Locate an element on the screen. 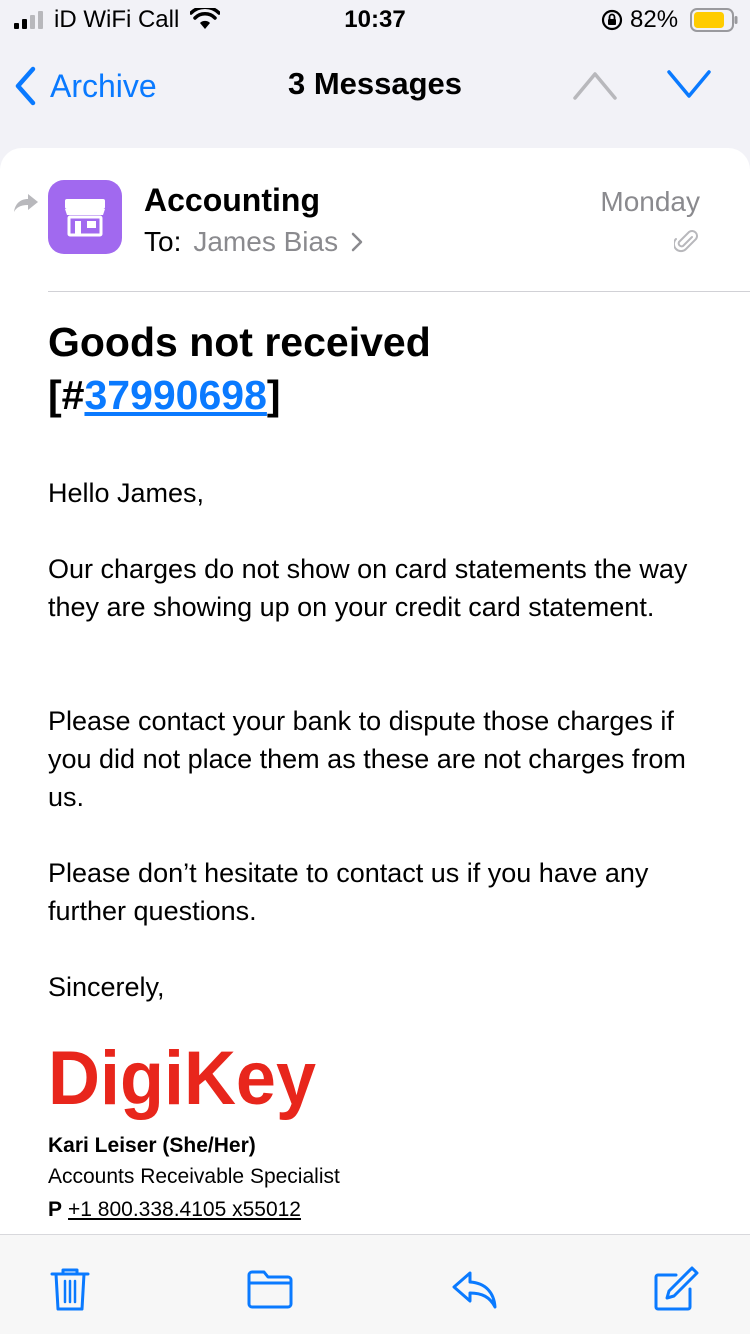 The width and height of the screenshot is (750, 1334). battery-percent: 82% is located at coordinates (654, 19).